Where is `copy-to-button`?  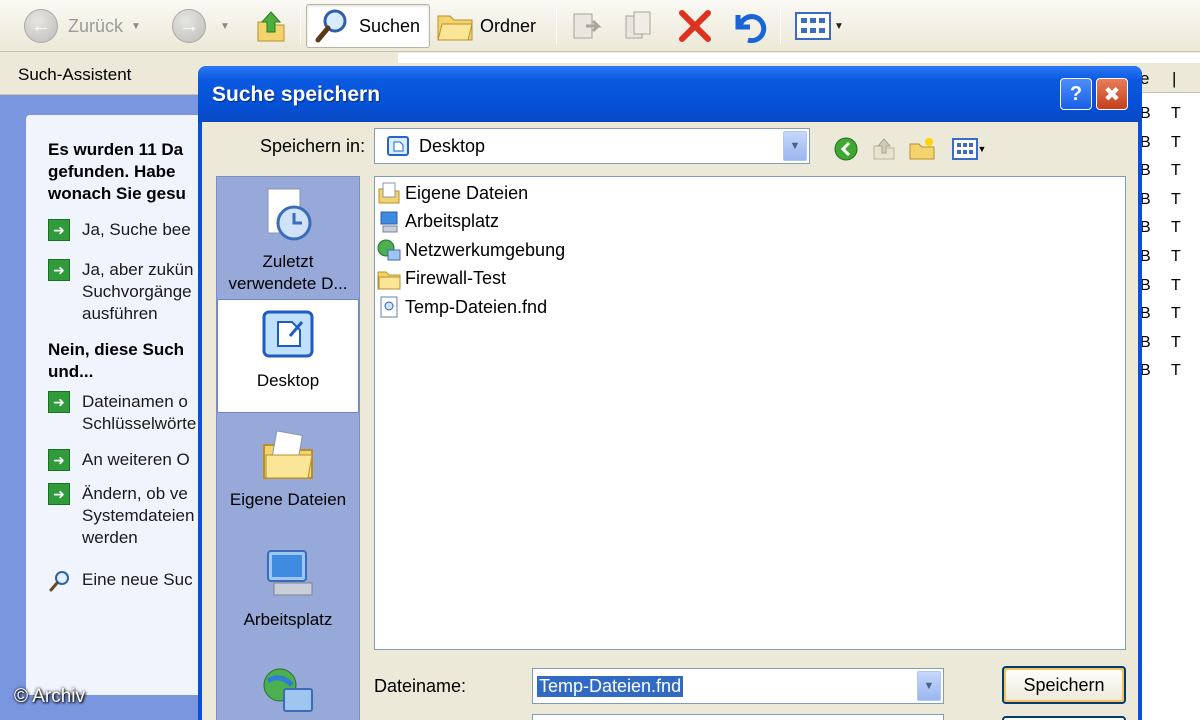
copy-to-button is located at coordinates (640, 26).